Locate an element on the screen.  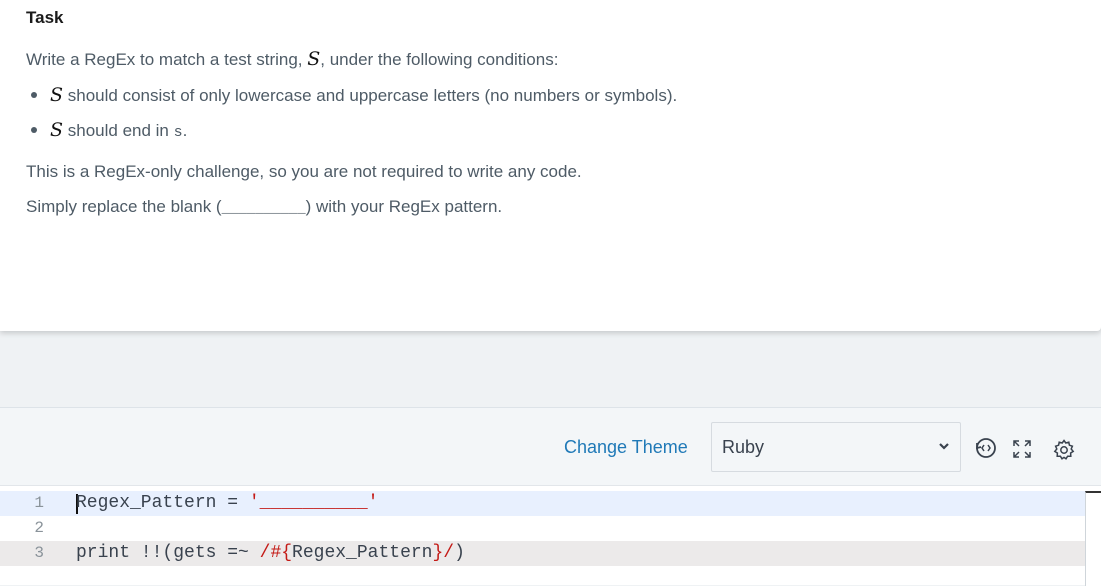
task-heading: Task is located at coordinates (45, 17).